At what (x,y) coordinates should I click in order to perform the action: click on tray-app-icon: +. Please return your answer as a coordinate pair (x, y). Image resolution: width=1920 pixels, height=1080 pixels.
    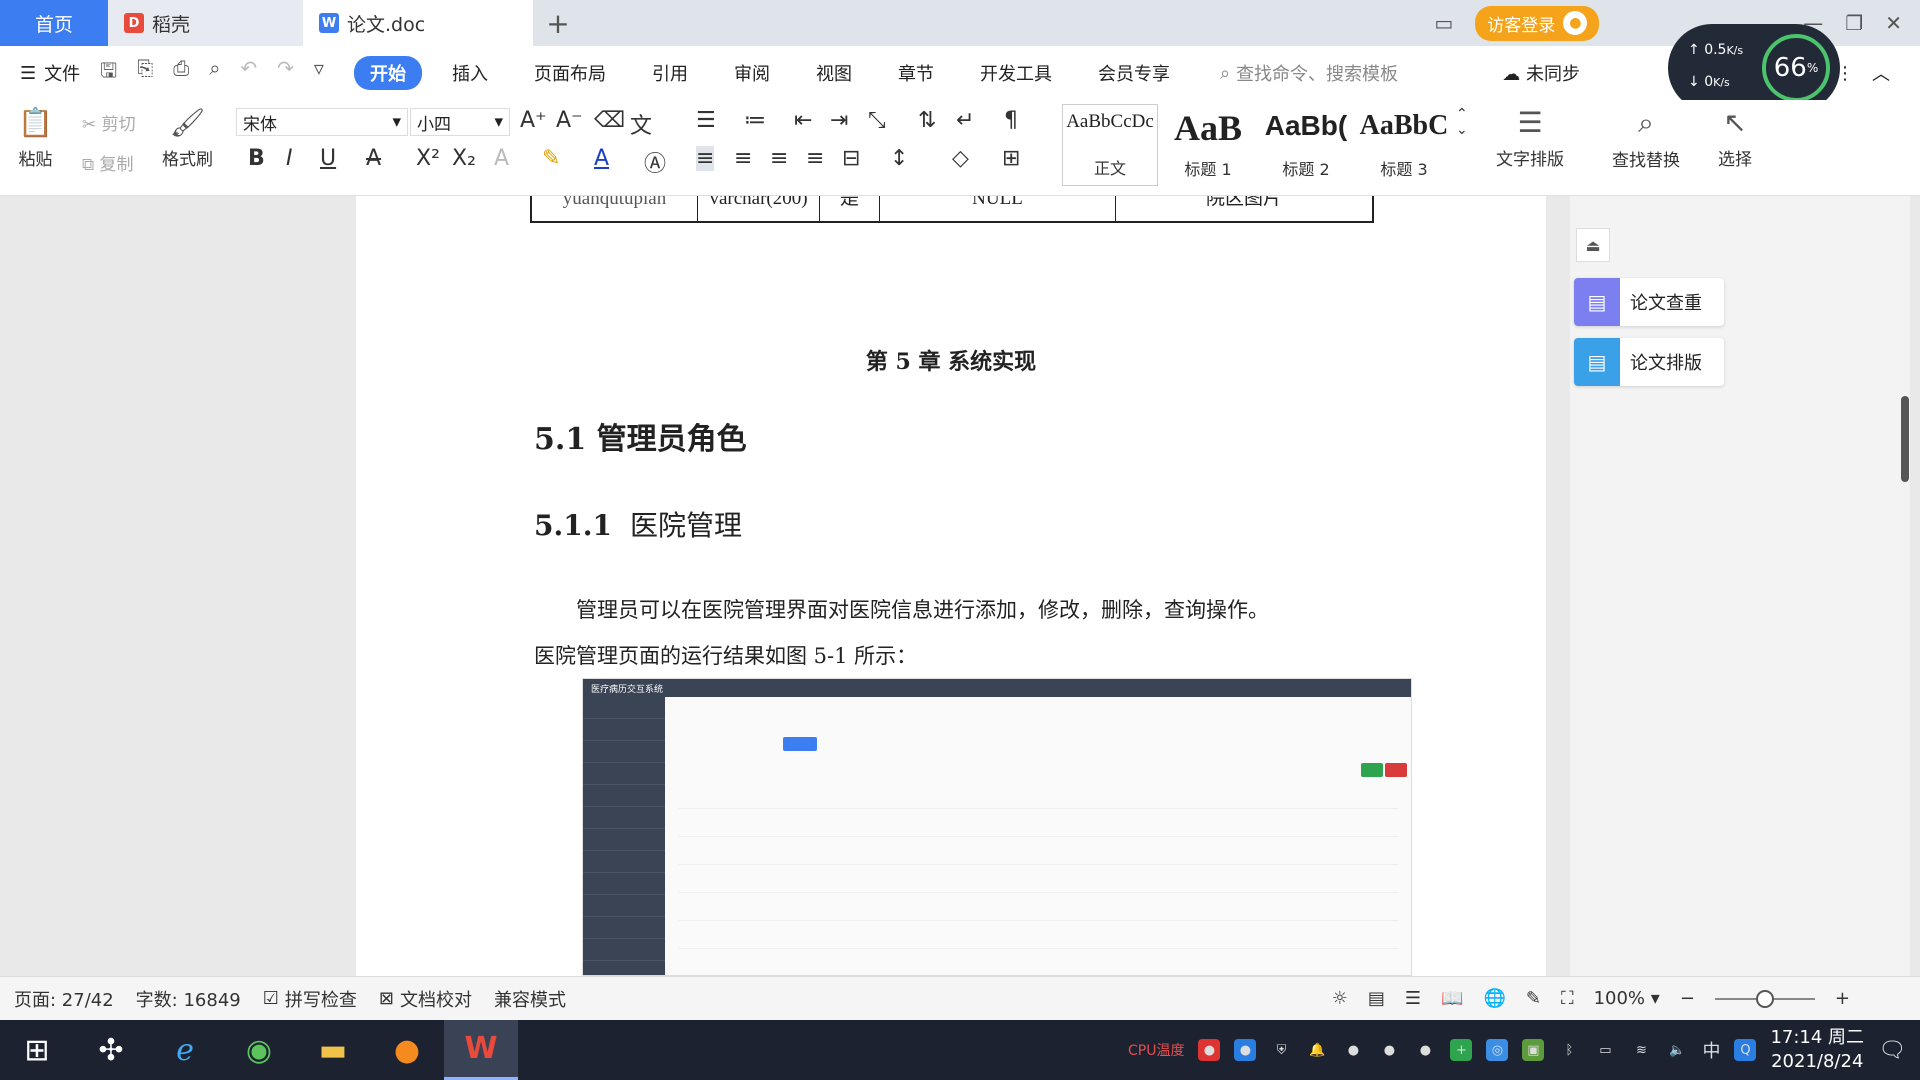
    Looking at the image, I should click on (1461, 1050).